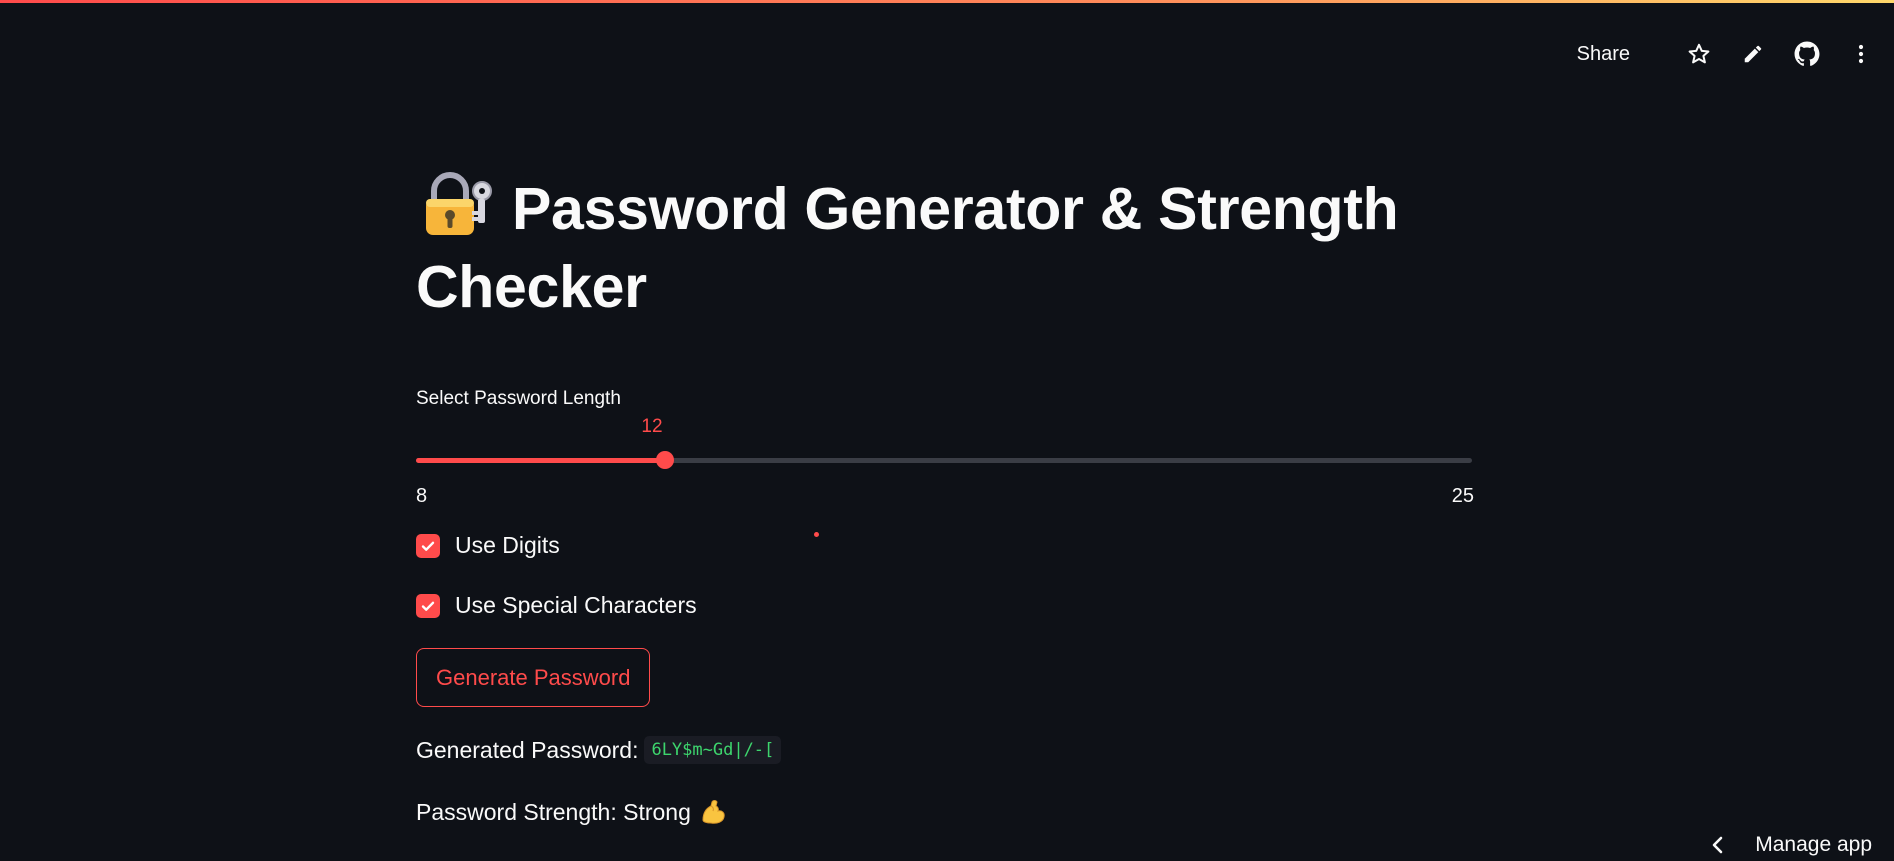 The width and height of the screenshot is (1894, 861). I want to click on slider-label: Select Password Length, so click(518, 398).